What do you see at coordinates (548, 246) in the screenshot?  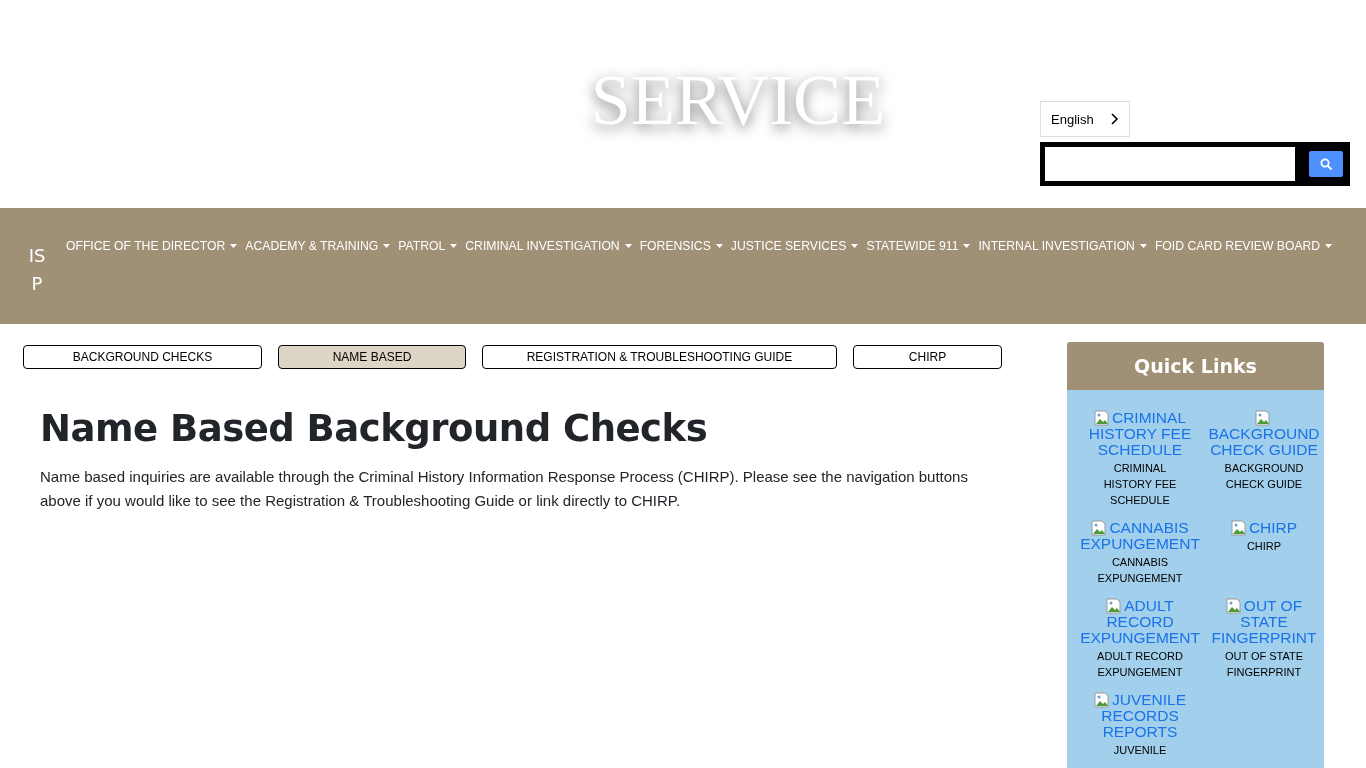 I see `nav-menu-item: CRIMINAL INVESTIGATION` at bounding box center [548, 246].